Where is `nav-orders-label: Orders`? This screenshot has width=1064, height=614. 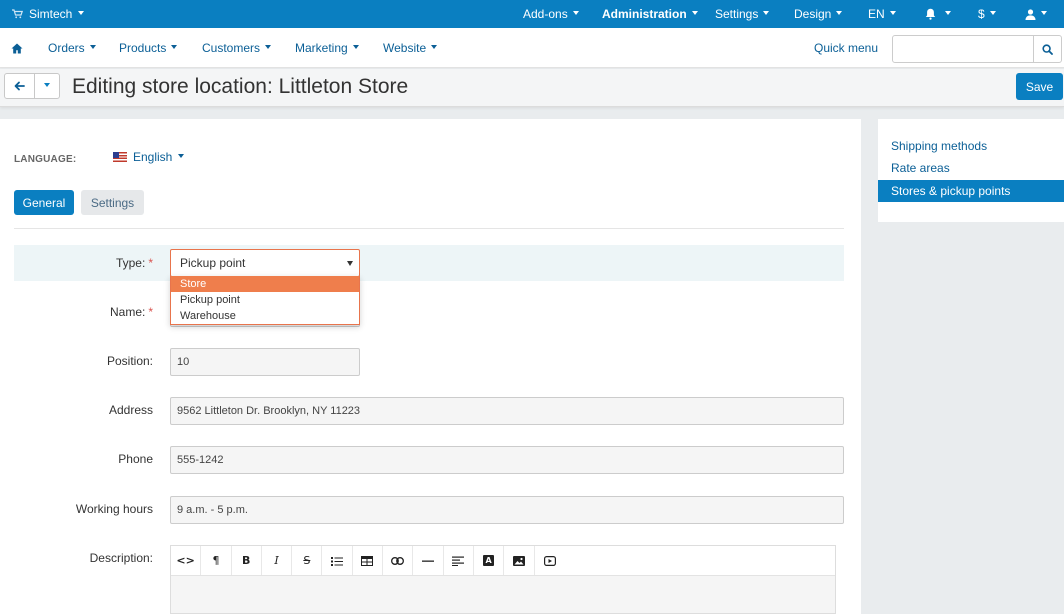 nav-orders-label: Orders is located at coordinates (66, 48).